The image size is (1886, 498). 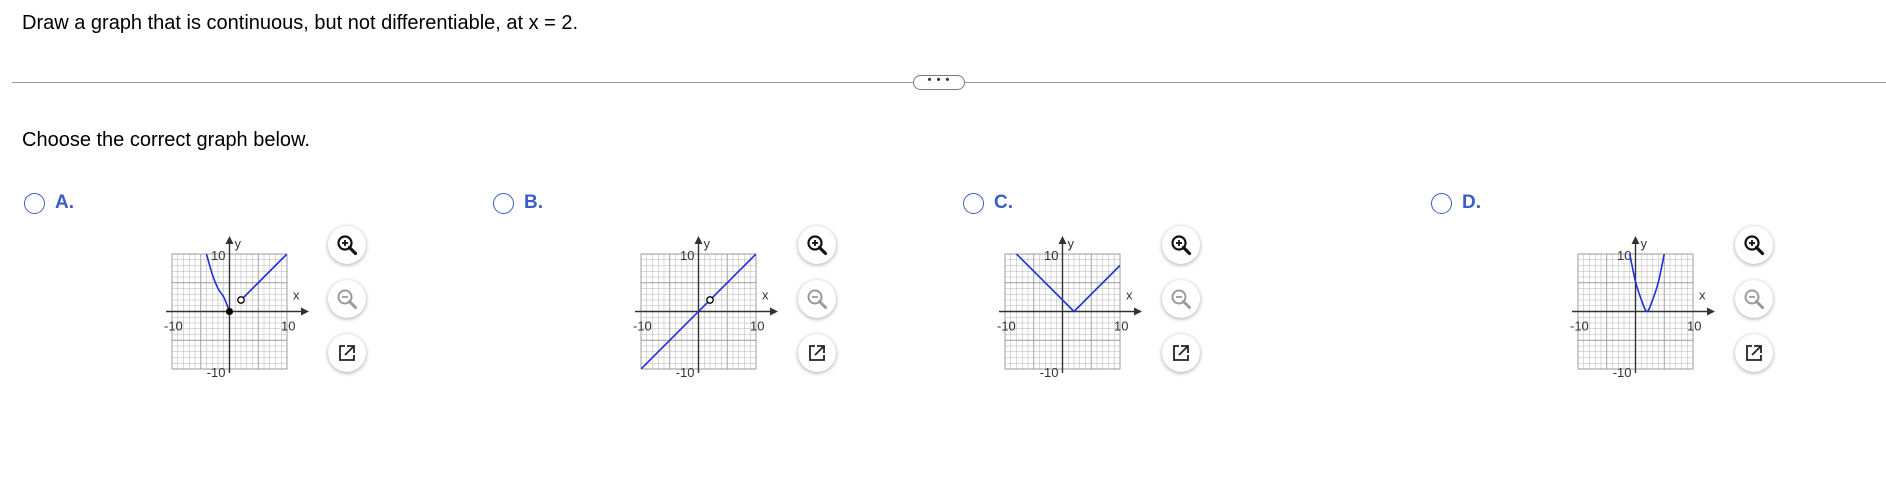 I want to click on graph-b-zoom-out-button, so click(x=817, y=299).